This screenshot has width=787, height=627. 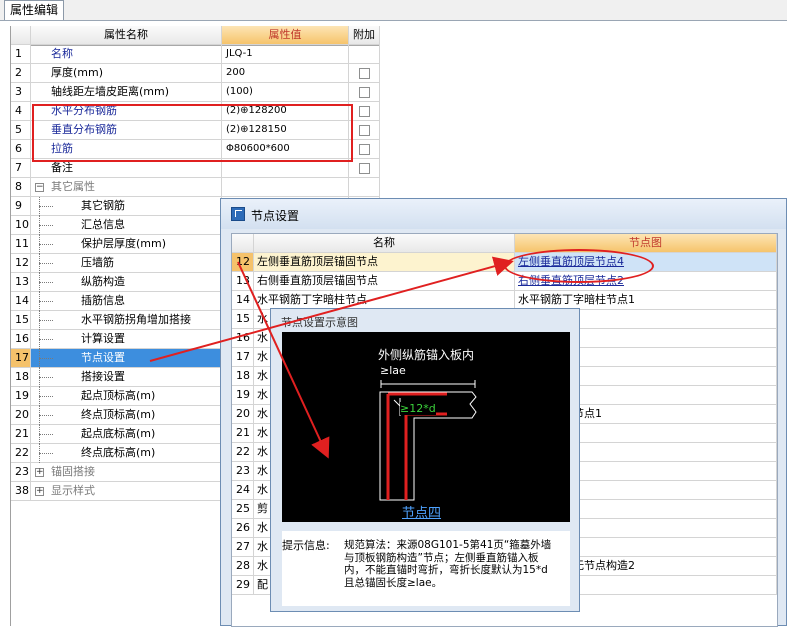 I want to click on row-number: 6, so click(x=21, y=149).